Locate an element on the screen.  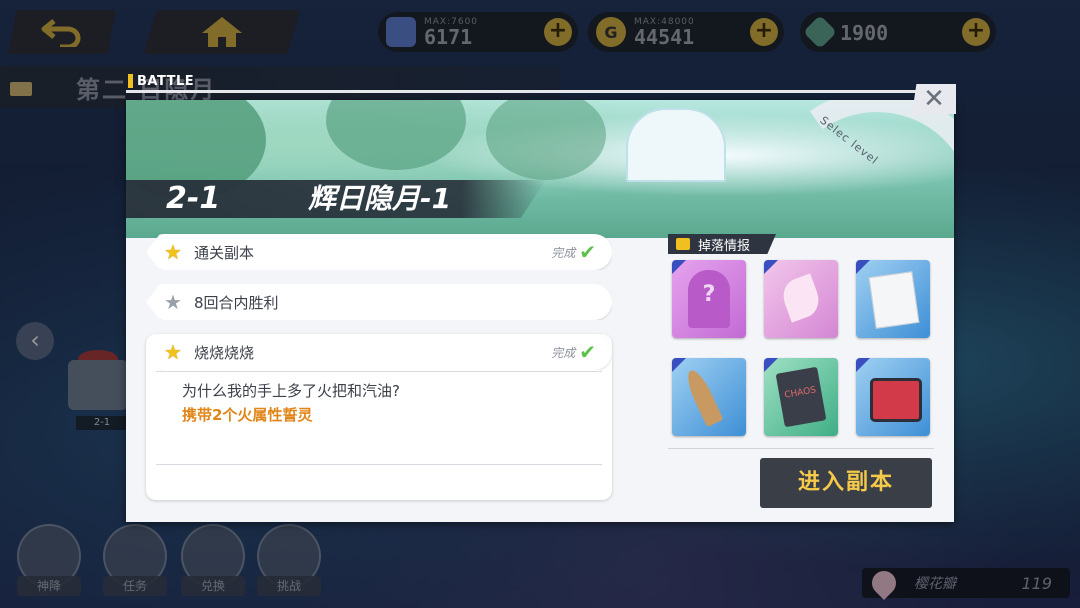
drop-item-device is located at coordinates (893, 397).